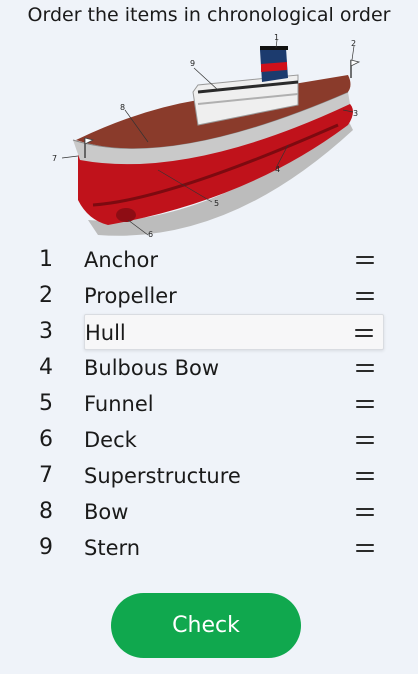  I want to click on list-item: 1 Anchor, so click(209, 260).